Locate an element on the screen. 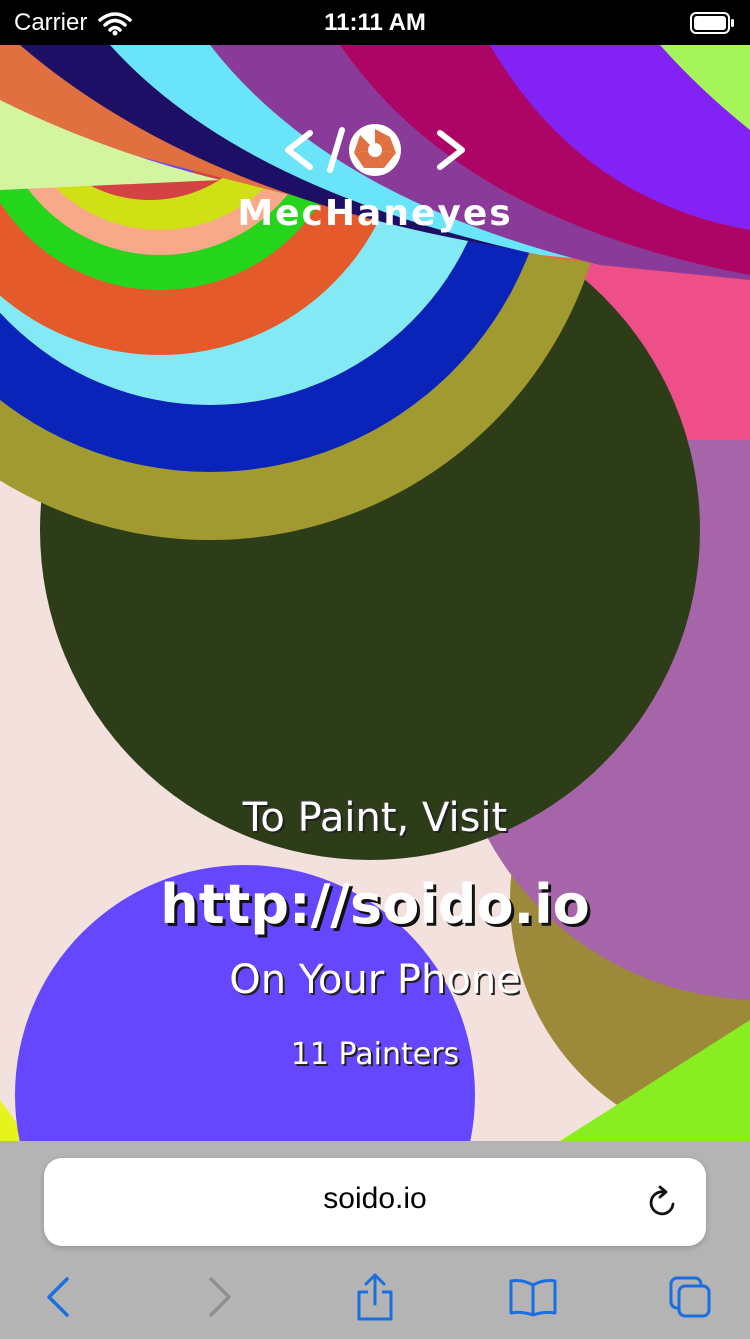 The image size is (750, 1339). forward-icon is located at coordinates (220, 1299).